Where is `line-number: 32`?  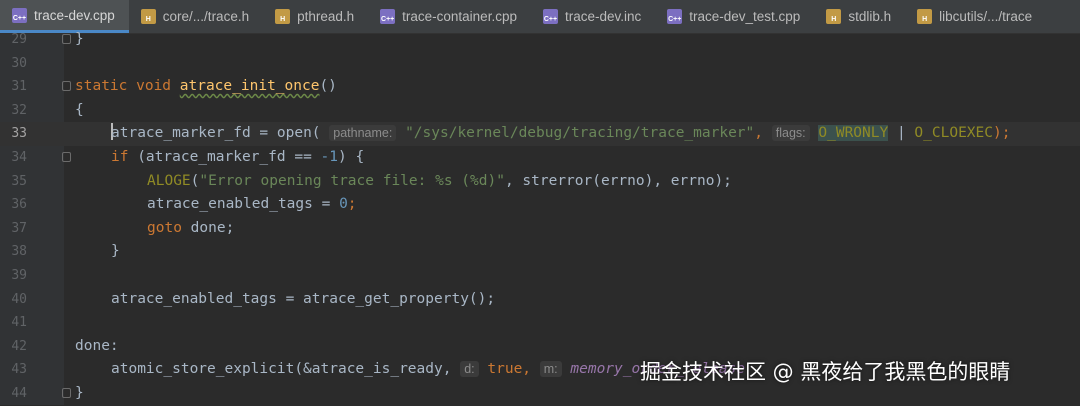
line-number: 32 is located at coordinates (19, 110).